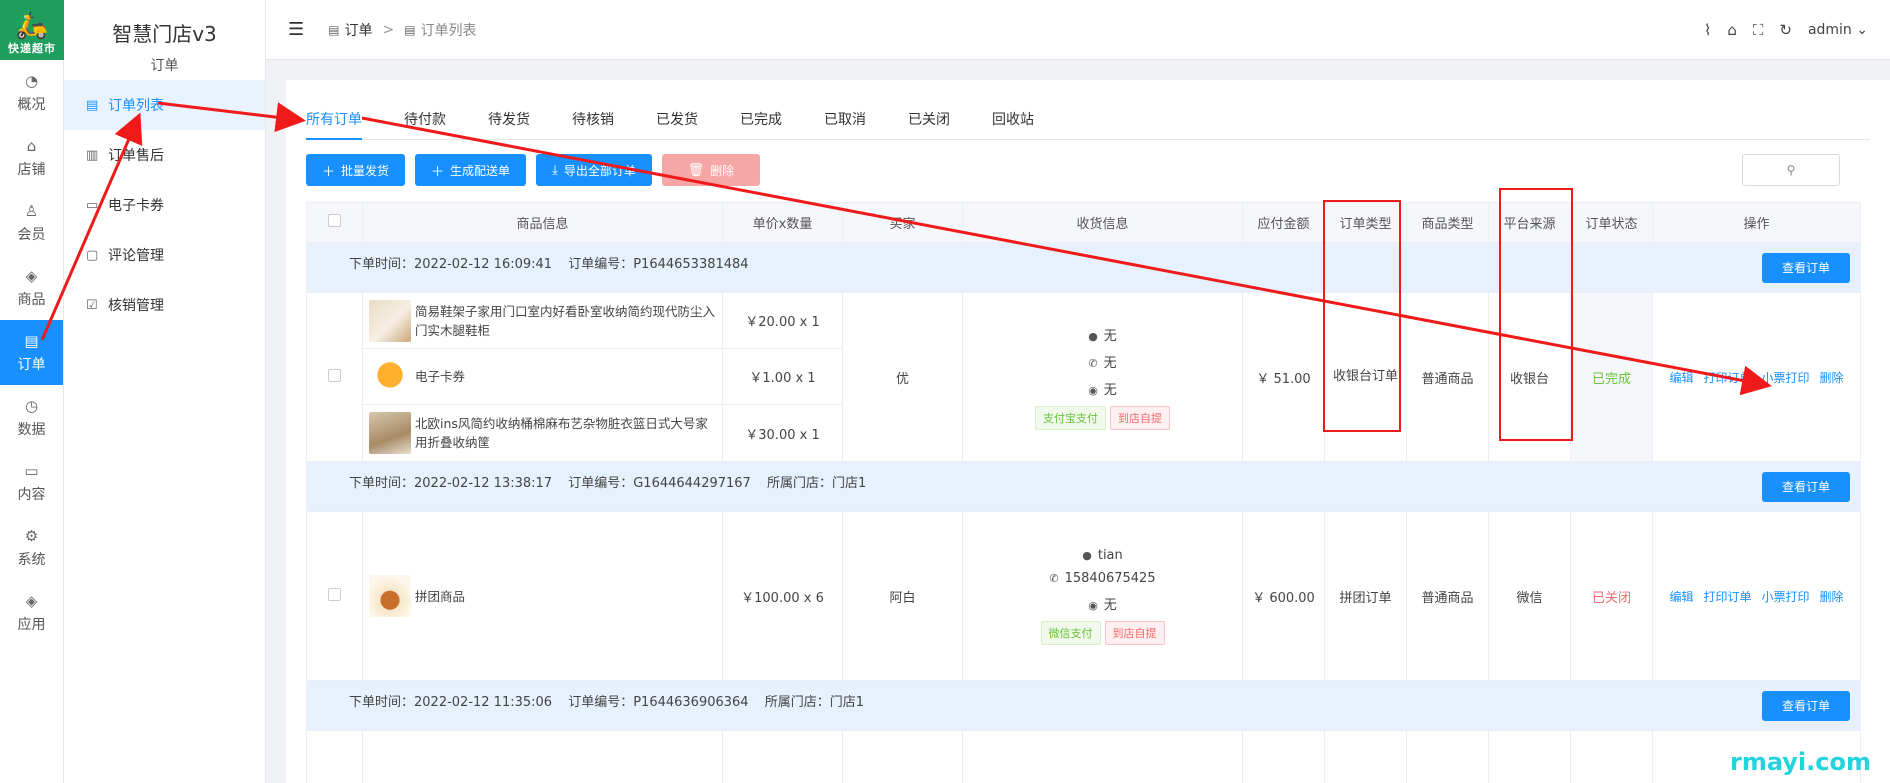 The image size is (1890, 783). Describe the element at coordinates (1756, 596) in the screenshot. I see `actions-cell: 编辑 打印订单 小票打印 删除` at that location.